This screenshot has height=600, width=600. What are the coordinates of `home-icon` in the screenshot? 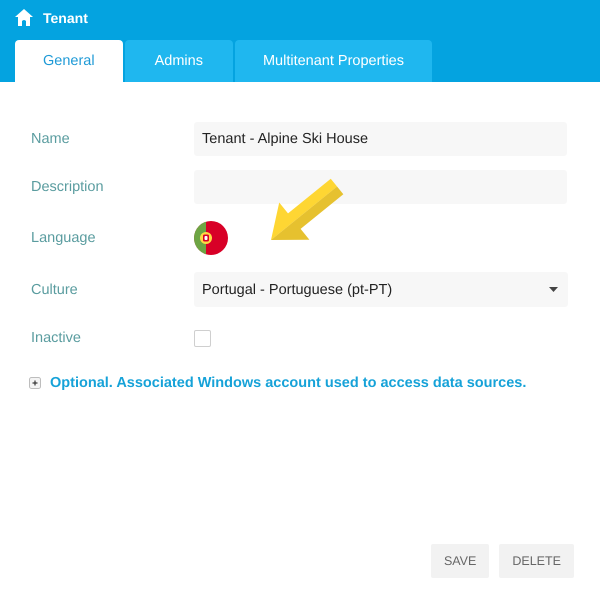 It's located at (24, 17).